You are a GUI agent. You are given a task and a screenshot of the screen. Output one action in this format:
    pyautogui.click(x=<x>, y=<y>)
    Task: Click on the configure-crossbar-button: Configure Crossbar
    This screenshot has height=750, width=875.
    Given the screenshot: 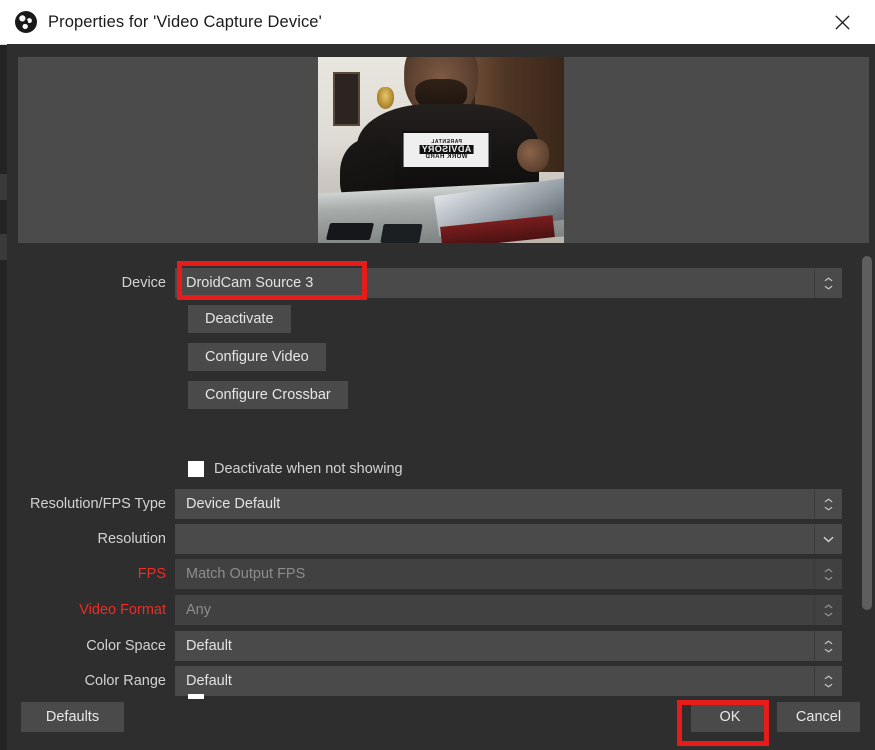 What is the action you would take?
    pyautogui.click(x=268, y=395)
    